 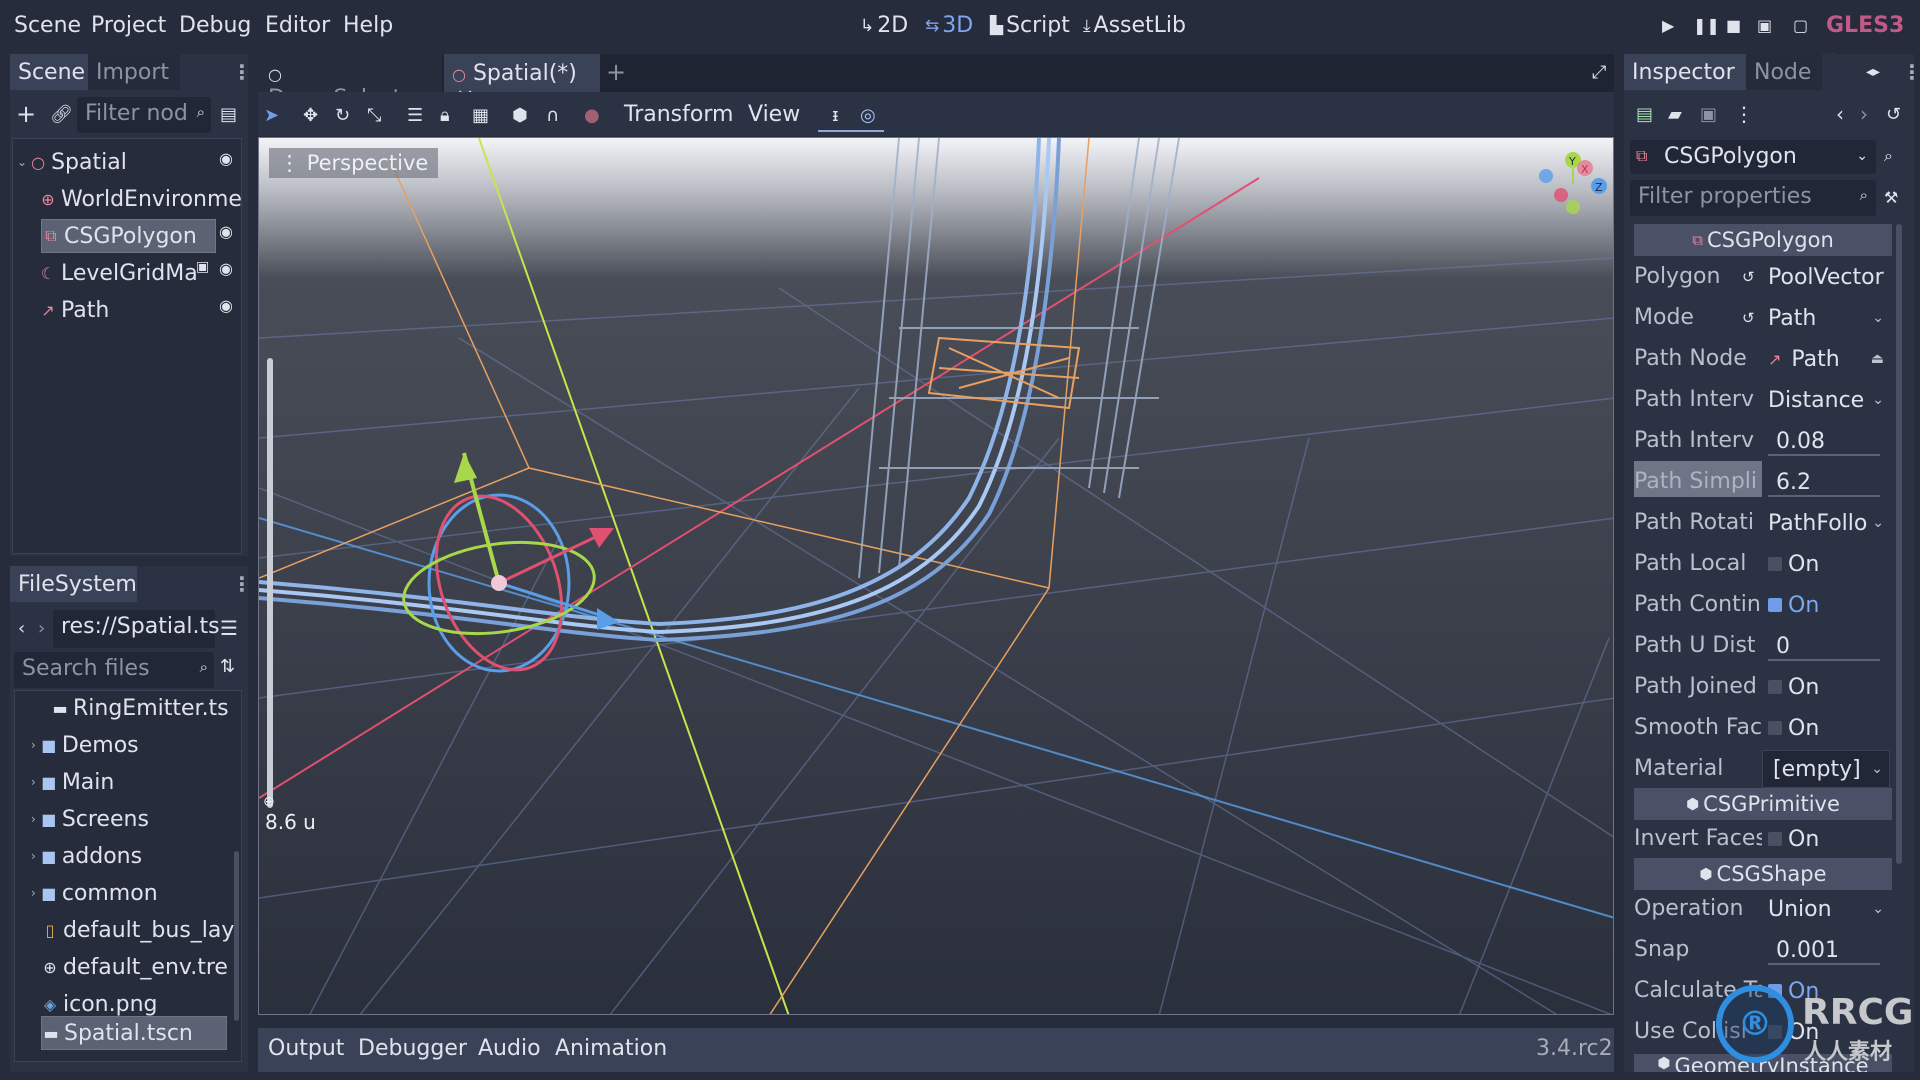 I want to click on tree-item-worldenvironment: ⊕ WorldEnvironme, so click(x=140, y=199).